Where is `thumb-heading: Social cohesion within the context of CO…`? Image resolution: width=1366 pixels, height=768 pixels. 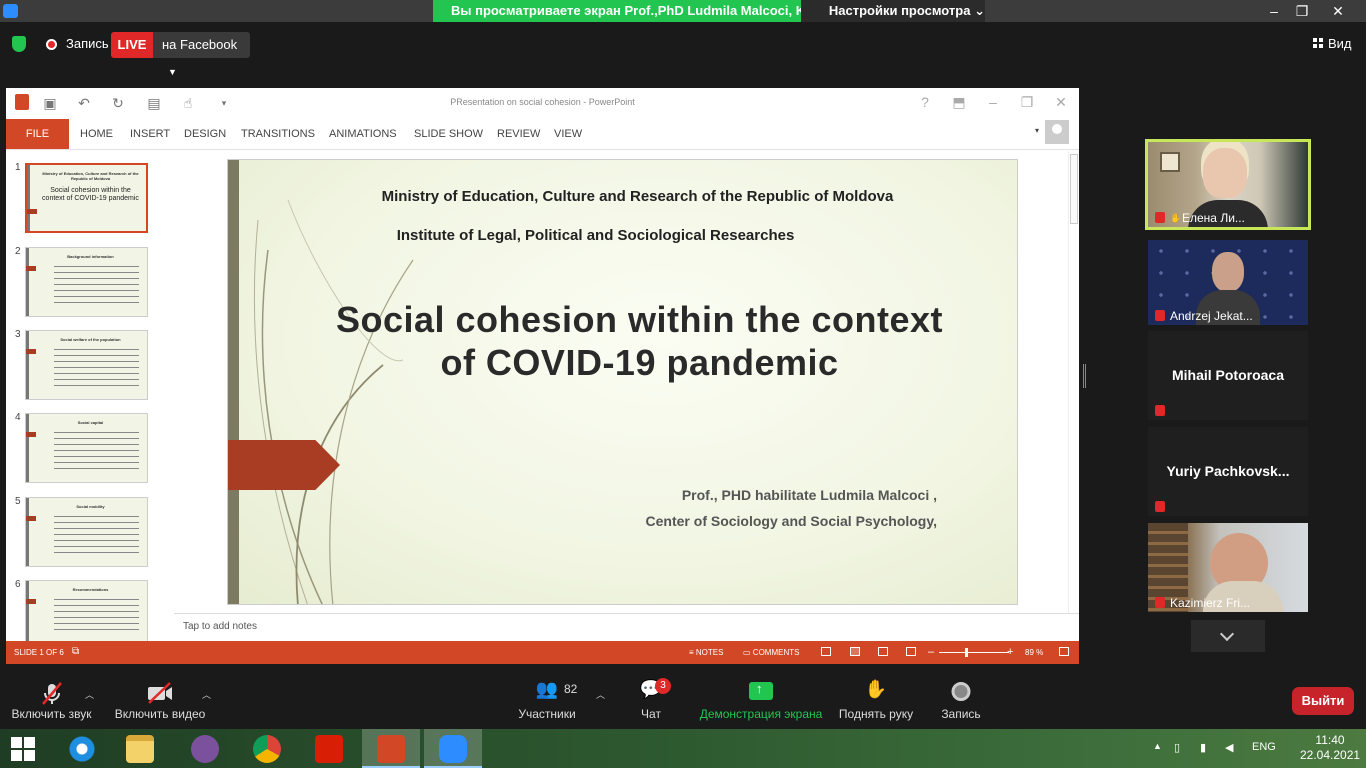
thumb-heading: Social cohesion within the context of CO… is located at coordinates (90, 194).